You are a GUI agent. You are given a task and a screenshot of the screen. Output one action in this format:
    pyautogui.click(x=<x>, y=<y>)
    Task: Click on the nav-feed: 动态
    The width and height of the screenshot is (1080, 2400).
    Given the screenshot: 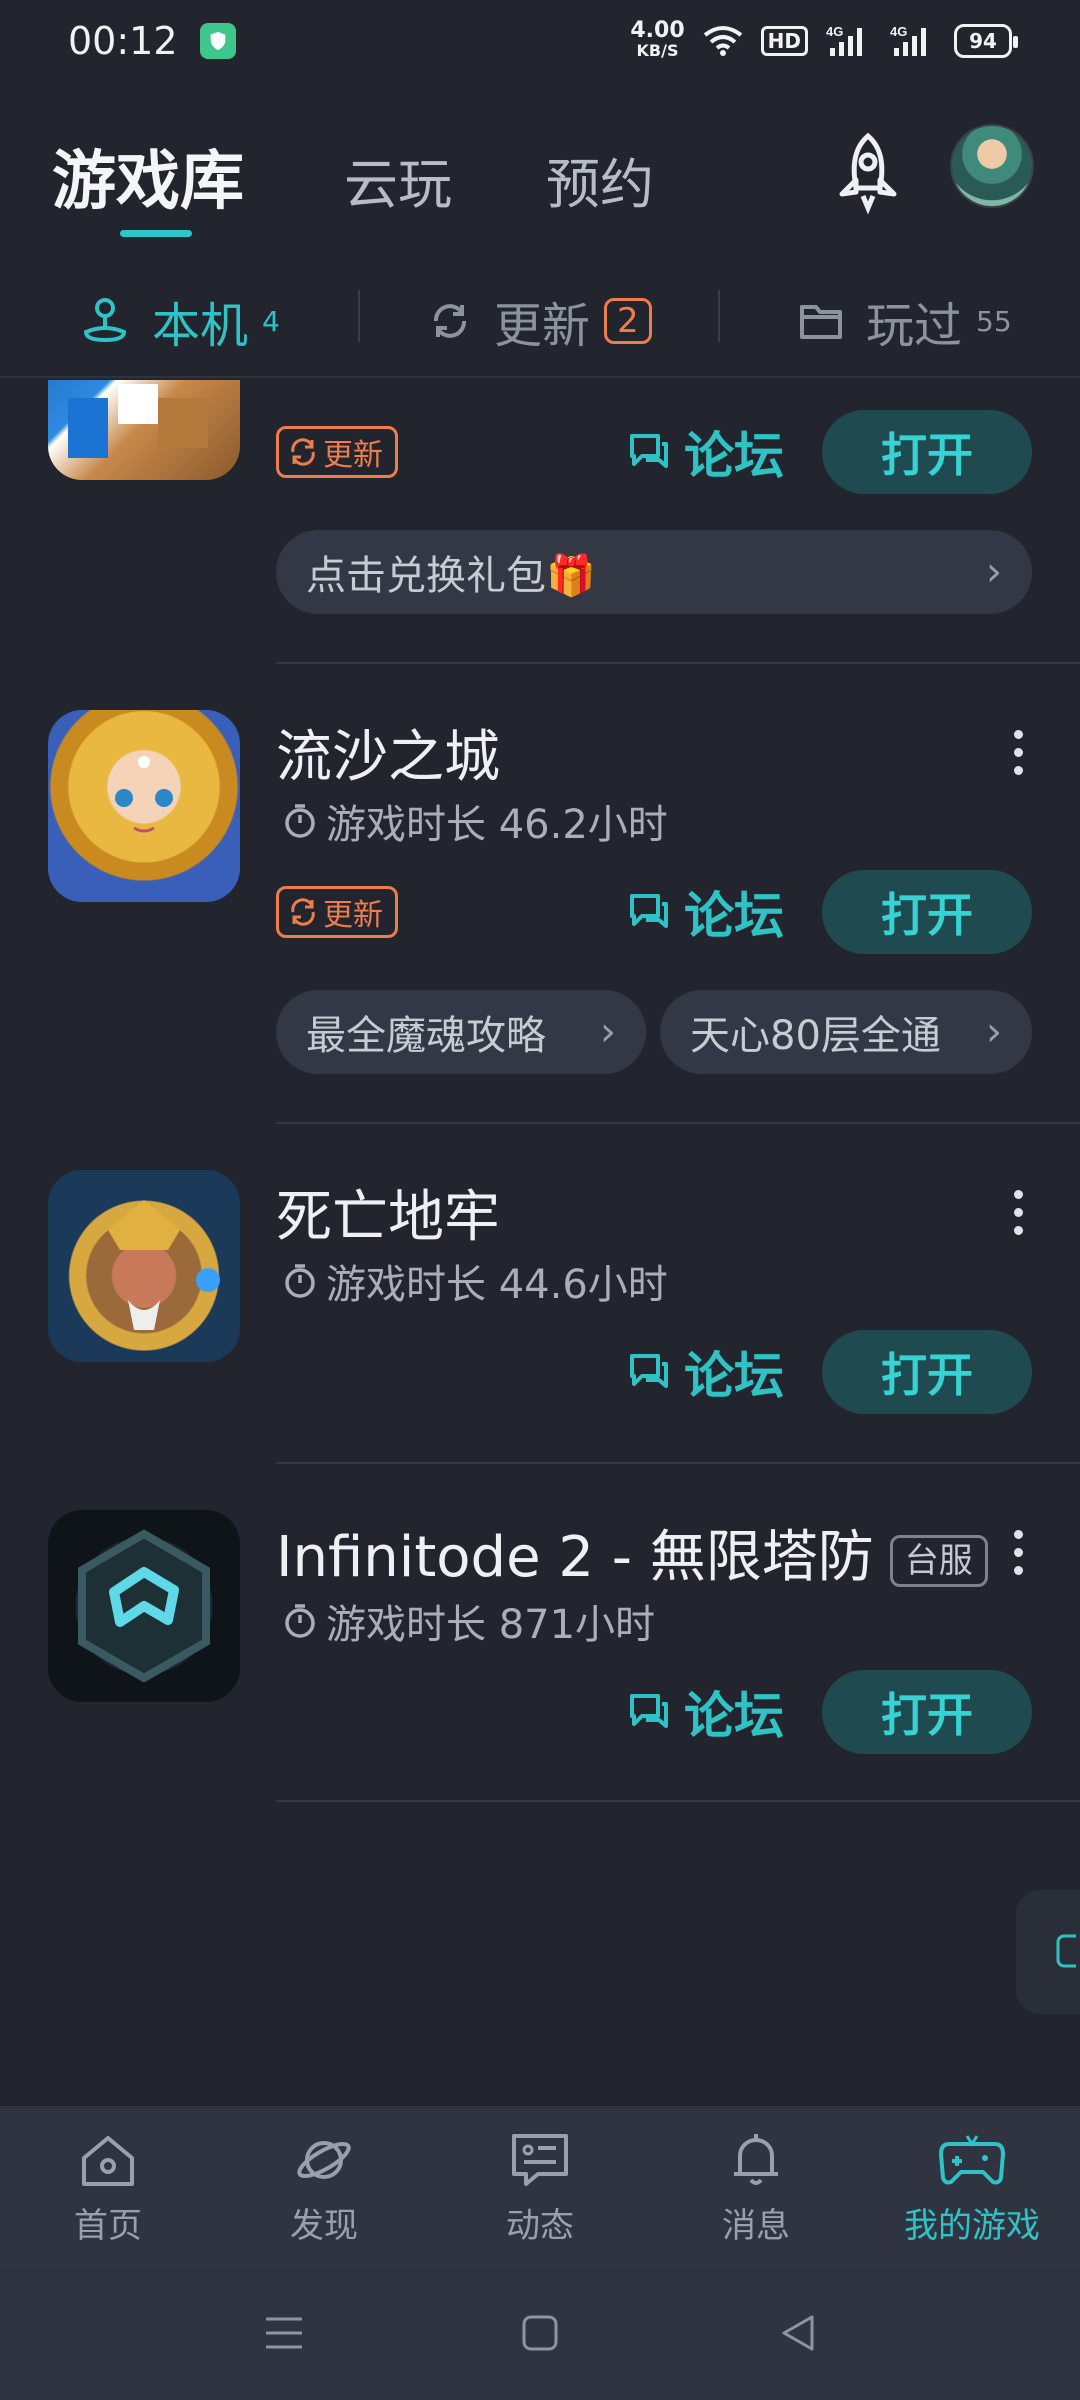 What is the action you would take?
    pyautogui.click(x=540, y=2188)
    